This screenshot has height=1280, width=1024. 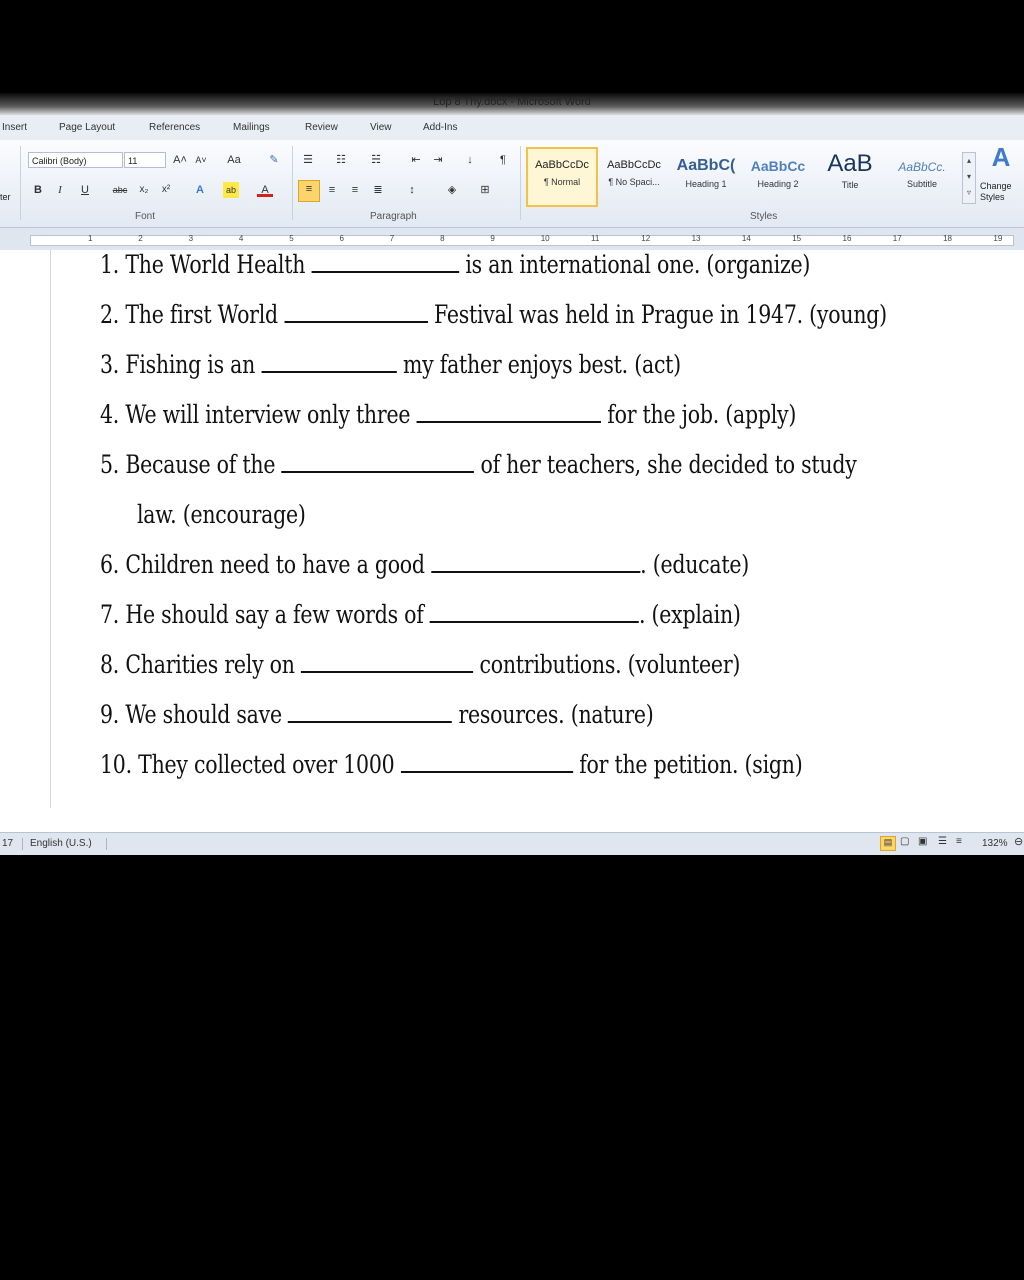 I want to click on print-layout-icon: ▤, so click(x=888, y=843).